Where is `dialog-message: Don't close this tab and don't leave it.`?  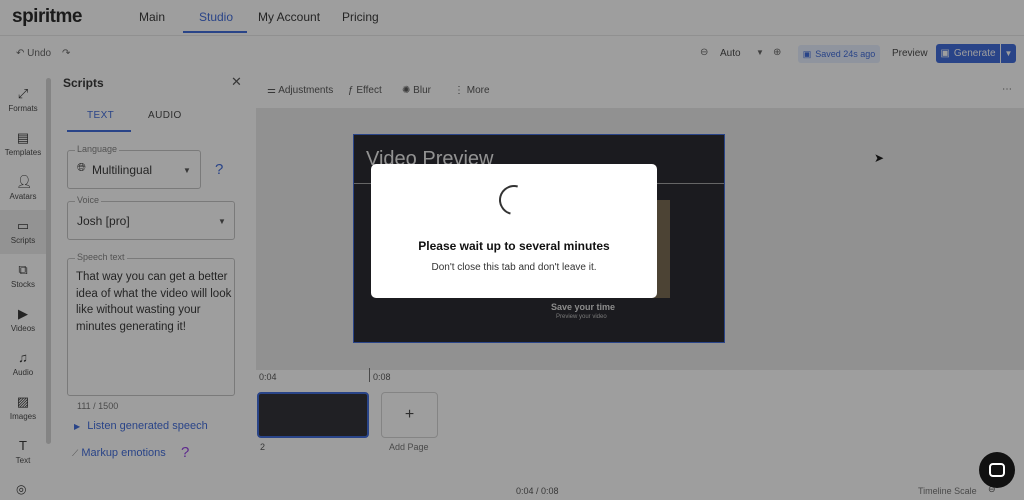
dialog-message: Don't close this tab and don't leave it. is located at coordinates (514, 267).